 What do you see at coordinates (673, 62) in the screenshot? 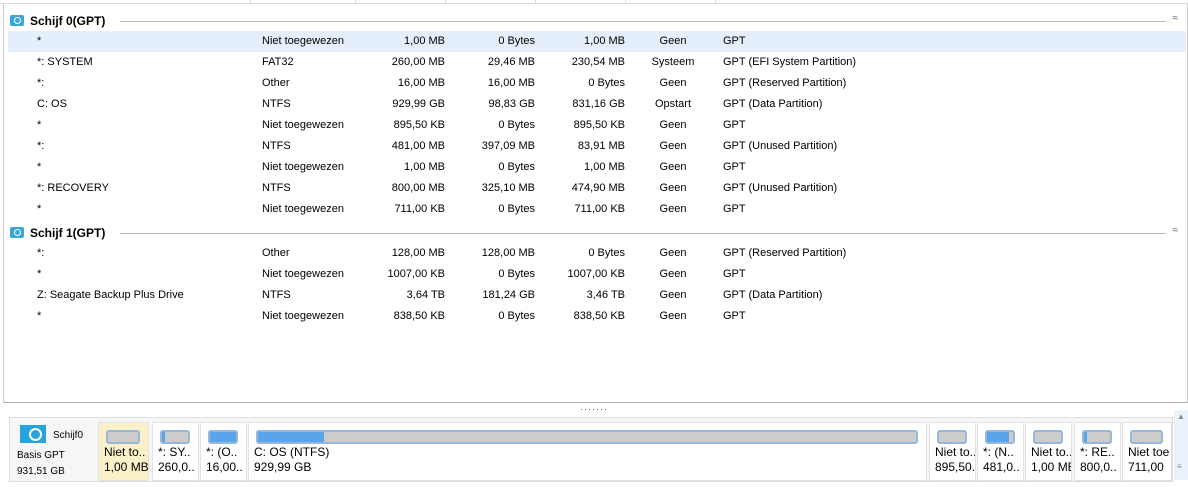
I see `flag: Systeem` at bounding box center [673, 62].